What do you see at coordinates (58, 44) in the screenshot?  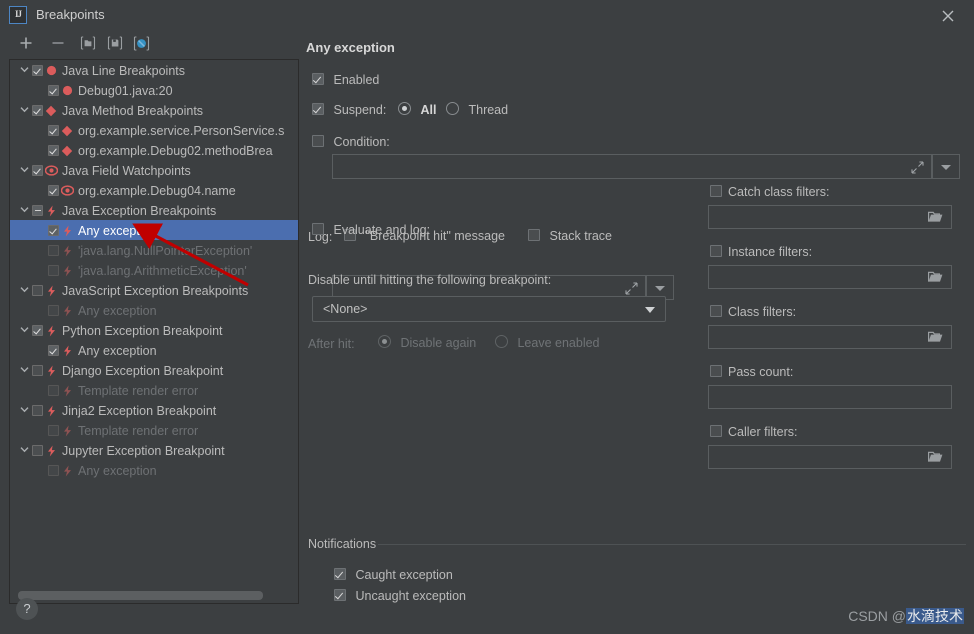 I see `remove-breakpoint-button` at bounding box center [58, 44].